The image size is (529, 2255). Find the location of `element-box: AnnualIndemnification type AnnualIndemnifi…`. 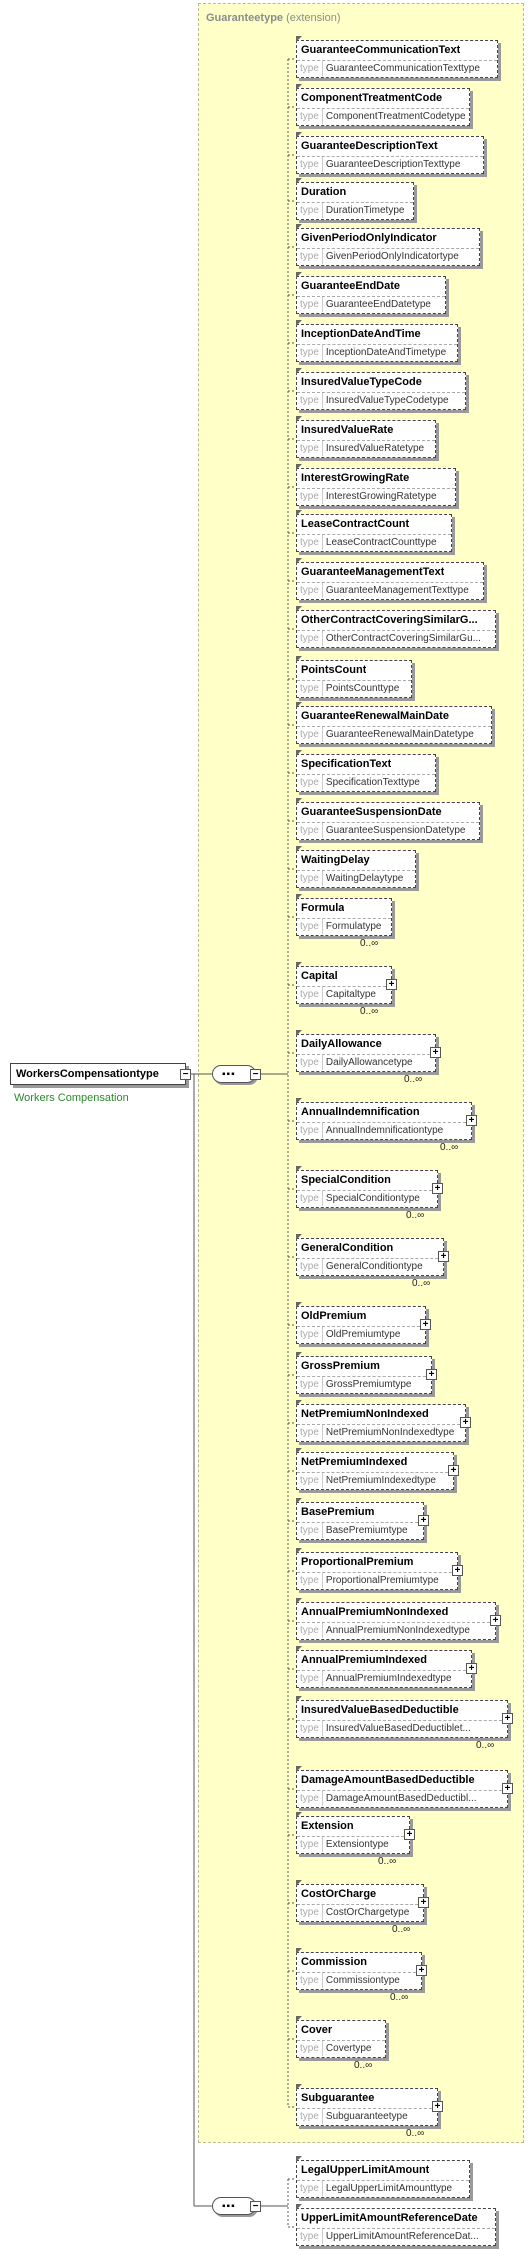

element-box: AnnualIndemnification type AnnualIndemnifi… is located at coordinates (386, 1119).